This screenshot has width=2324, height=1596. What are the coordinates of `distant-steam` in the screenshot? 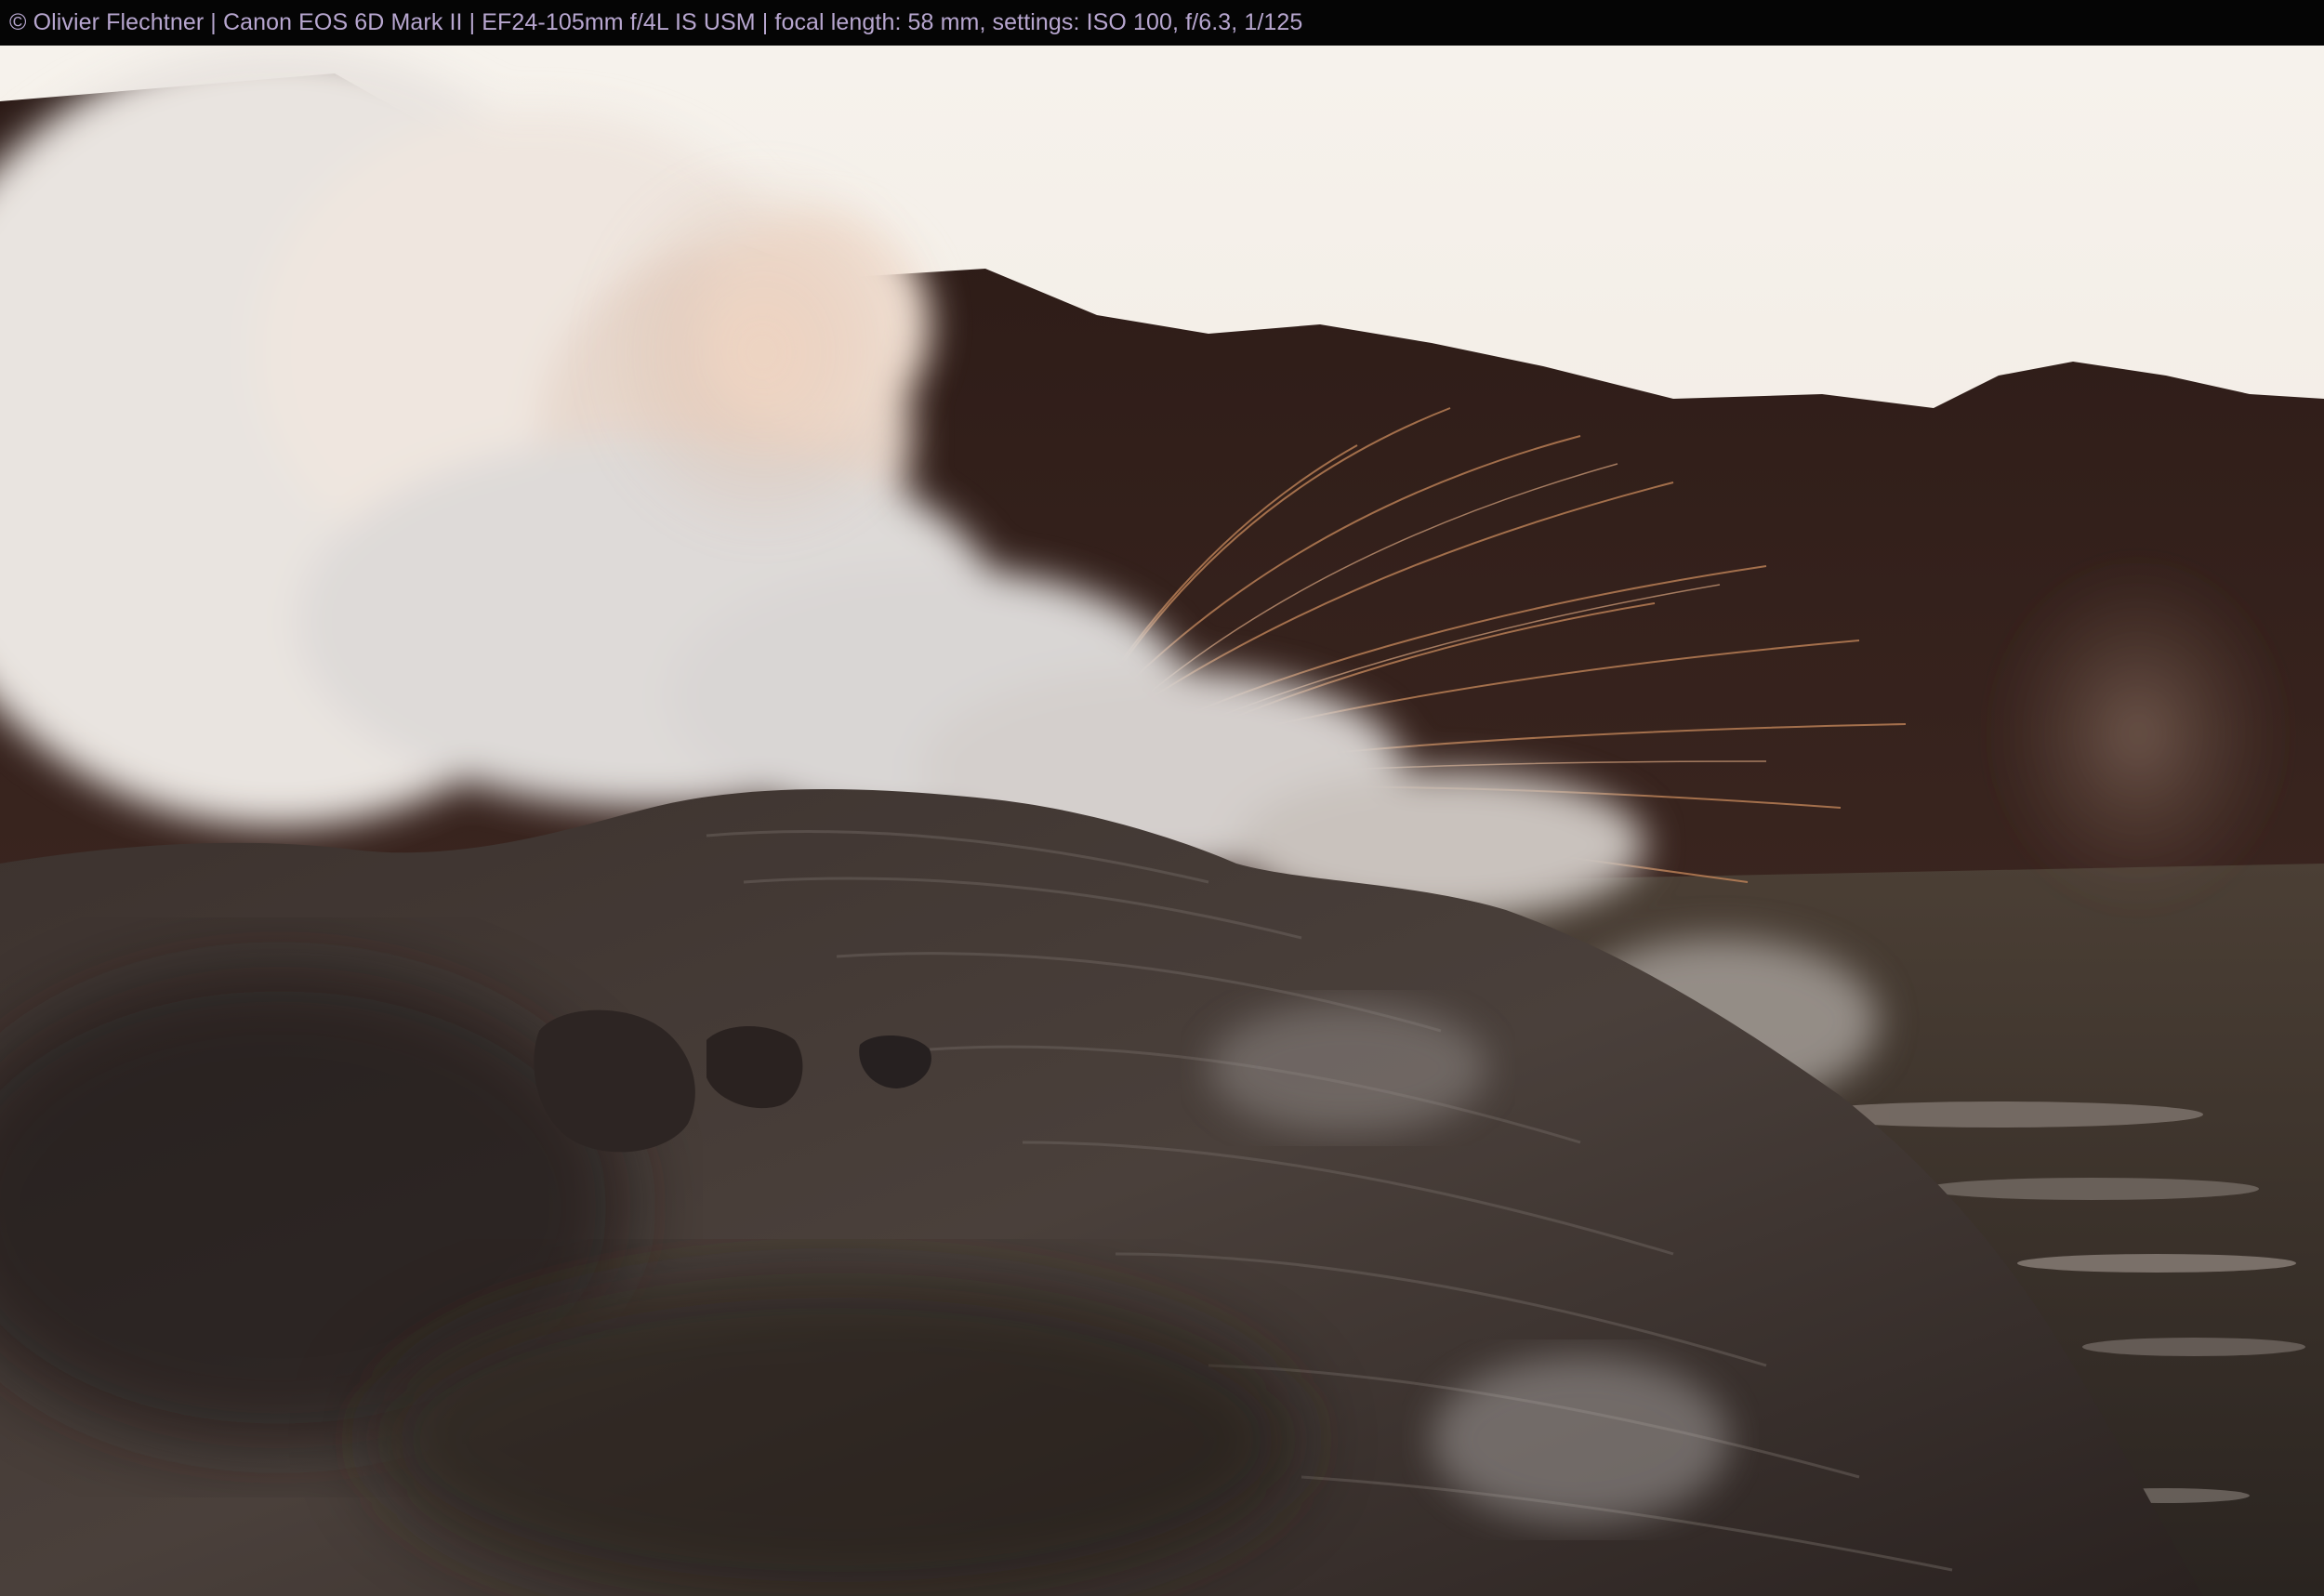 It's located at (2138, 734).